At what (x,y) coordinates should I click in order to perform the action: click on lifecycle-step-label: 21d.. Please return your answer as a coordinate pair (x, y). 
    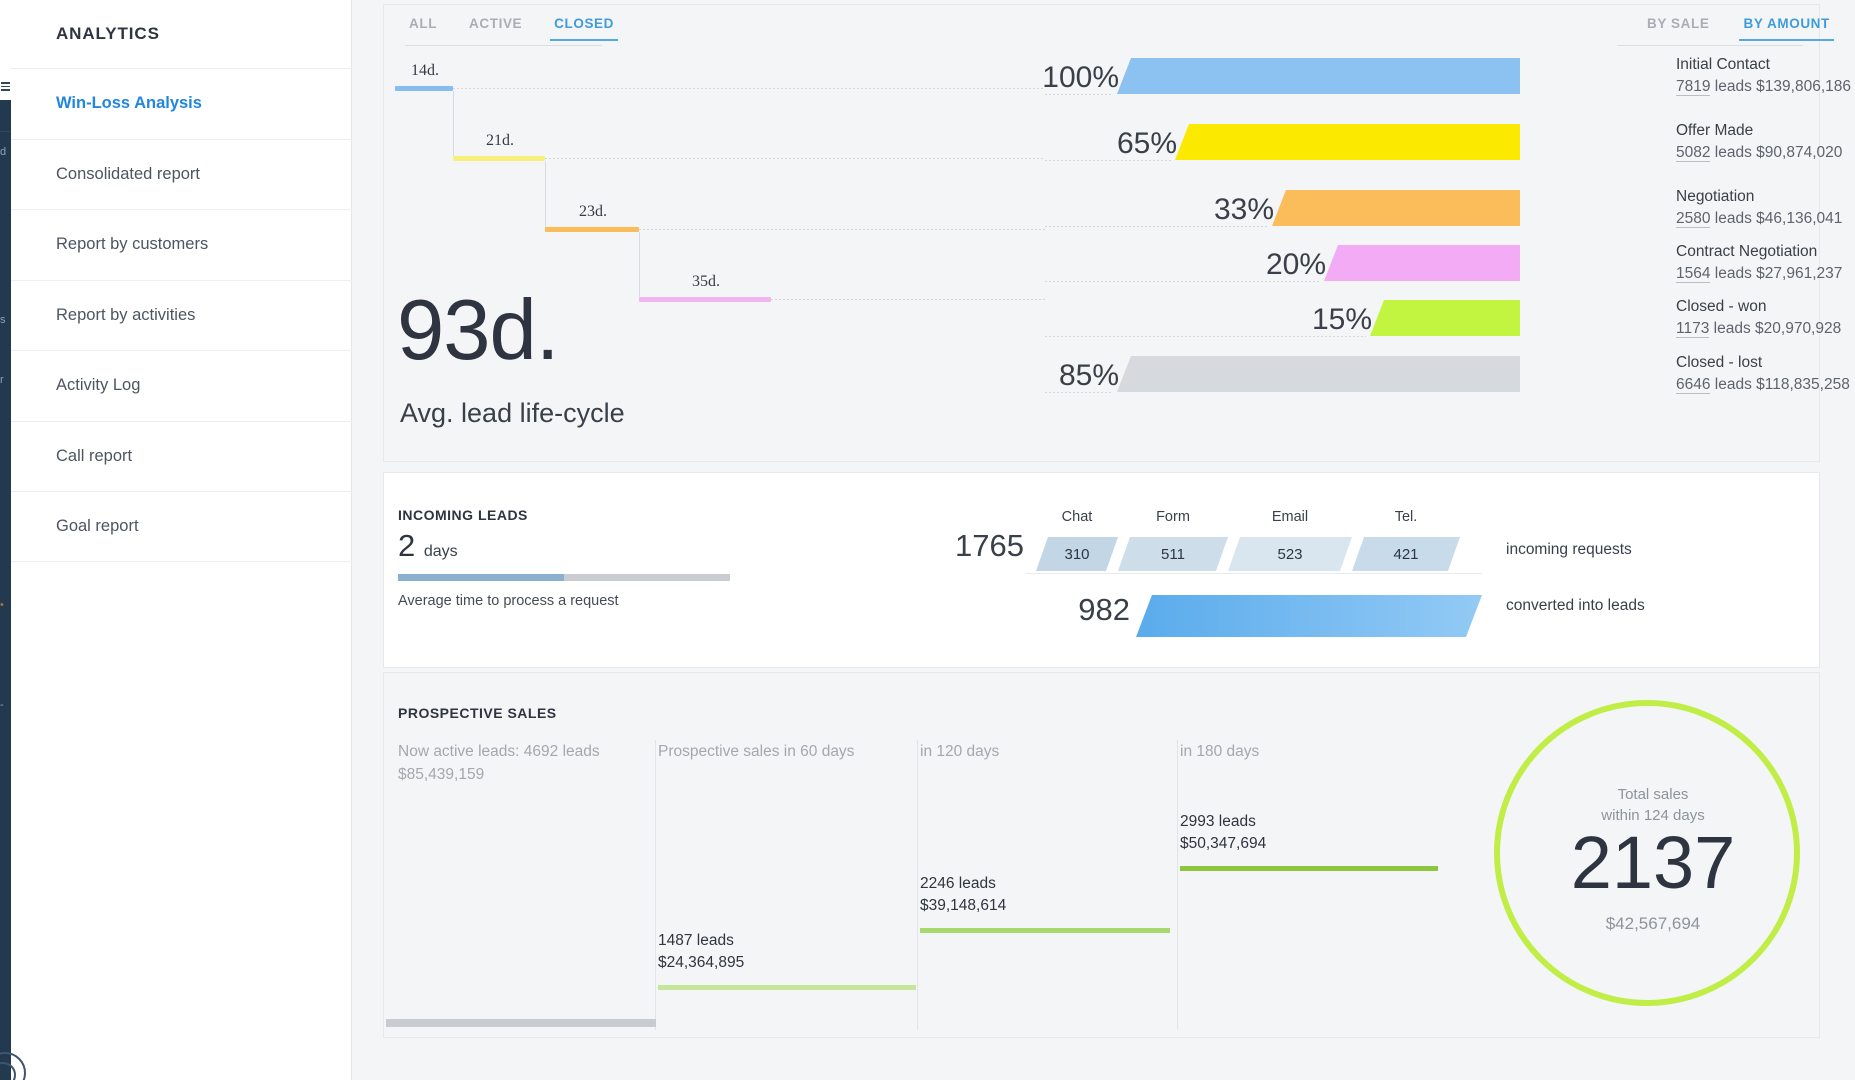
    Looking at the image, I should click on (500, 140).